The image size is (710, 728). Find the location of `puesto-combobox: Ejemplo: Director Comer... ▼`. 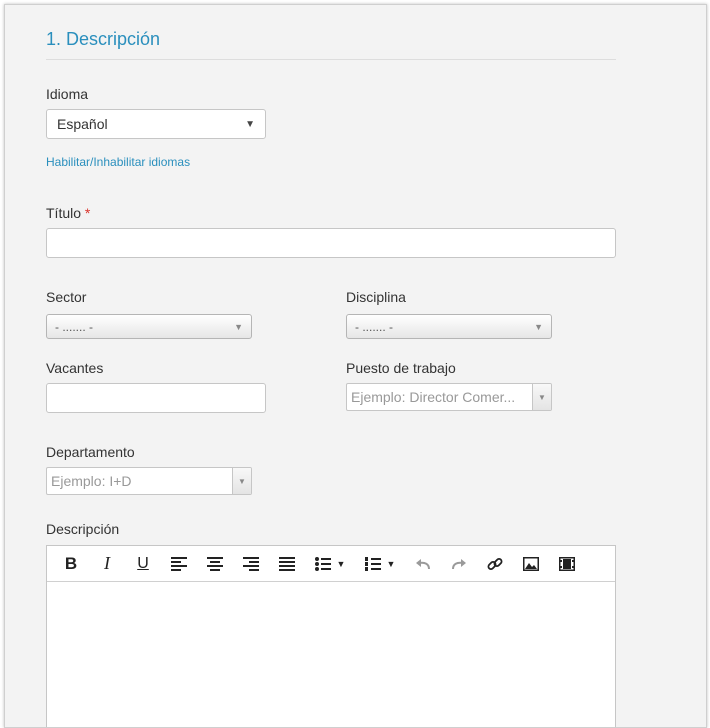

puesto-combobox: Ejemplo: Director Comer... ▼ is located at coordinates (449, 397).